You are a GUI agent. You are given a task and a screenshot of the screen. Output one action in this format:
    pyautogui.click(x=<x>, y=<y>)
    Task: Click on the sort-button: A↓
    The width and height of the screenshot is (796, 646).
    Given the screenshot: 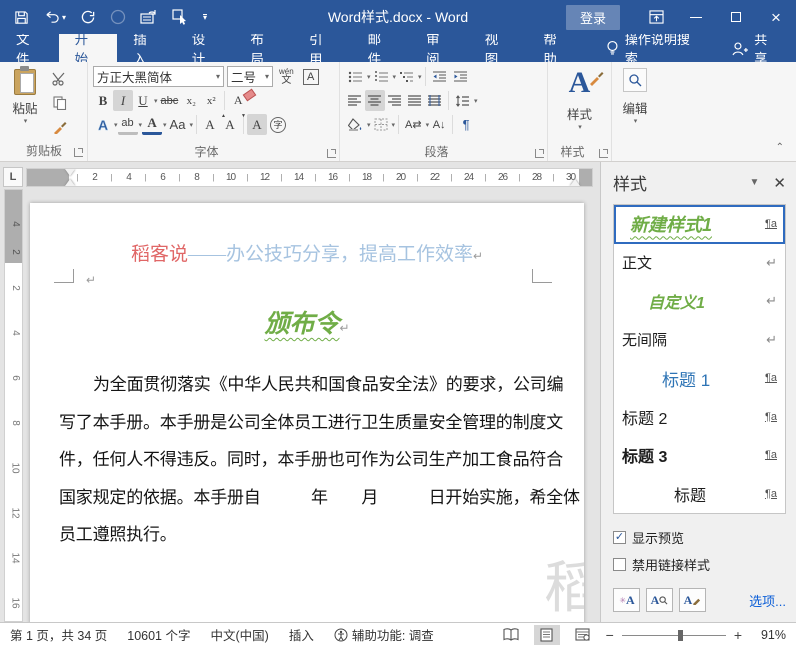 What is the action you would take?
    pyautogui.click(x=439, y=124)
    